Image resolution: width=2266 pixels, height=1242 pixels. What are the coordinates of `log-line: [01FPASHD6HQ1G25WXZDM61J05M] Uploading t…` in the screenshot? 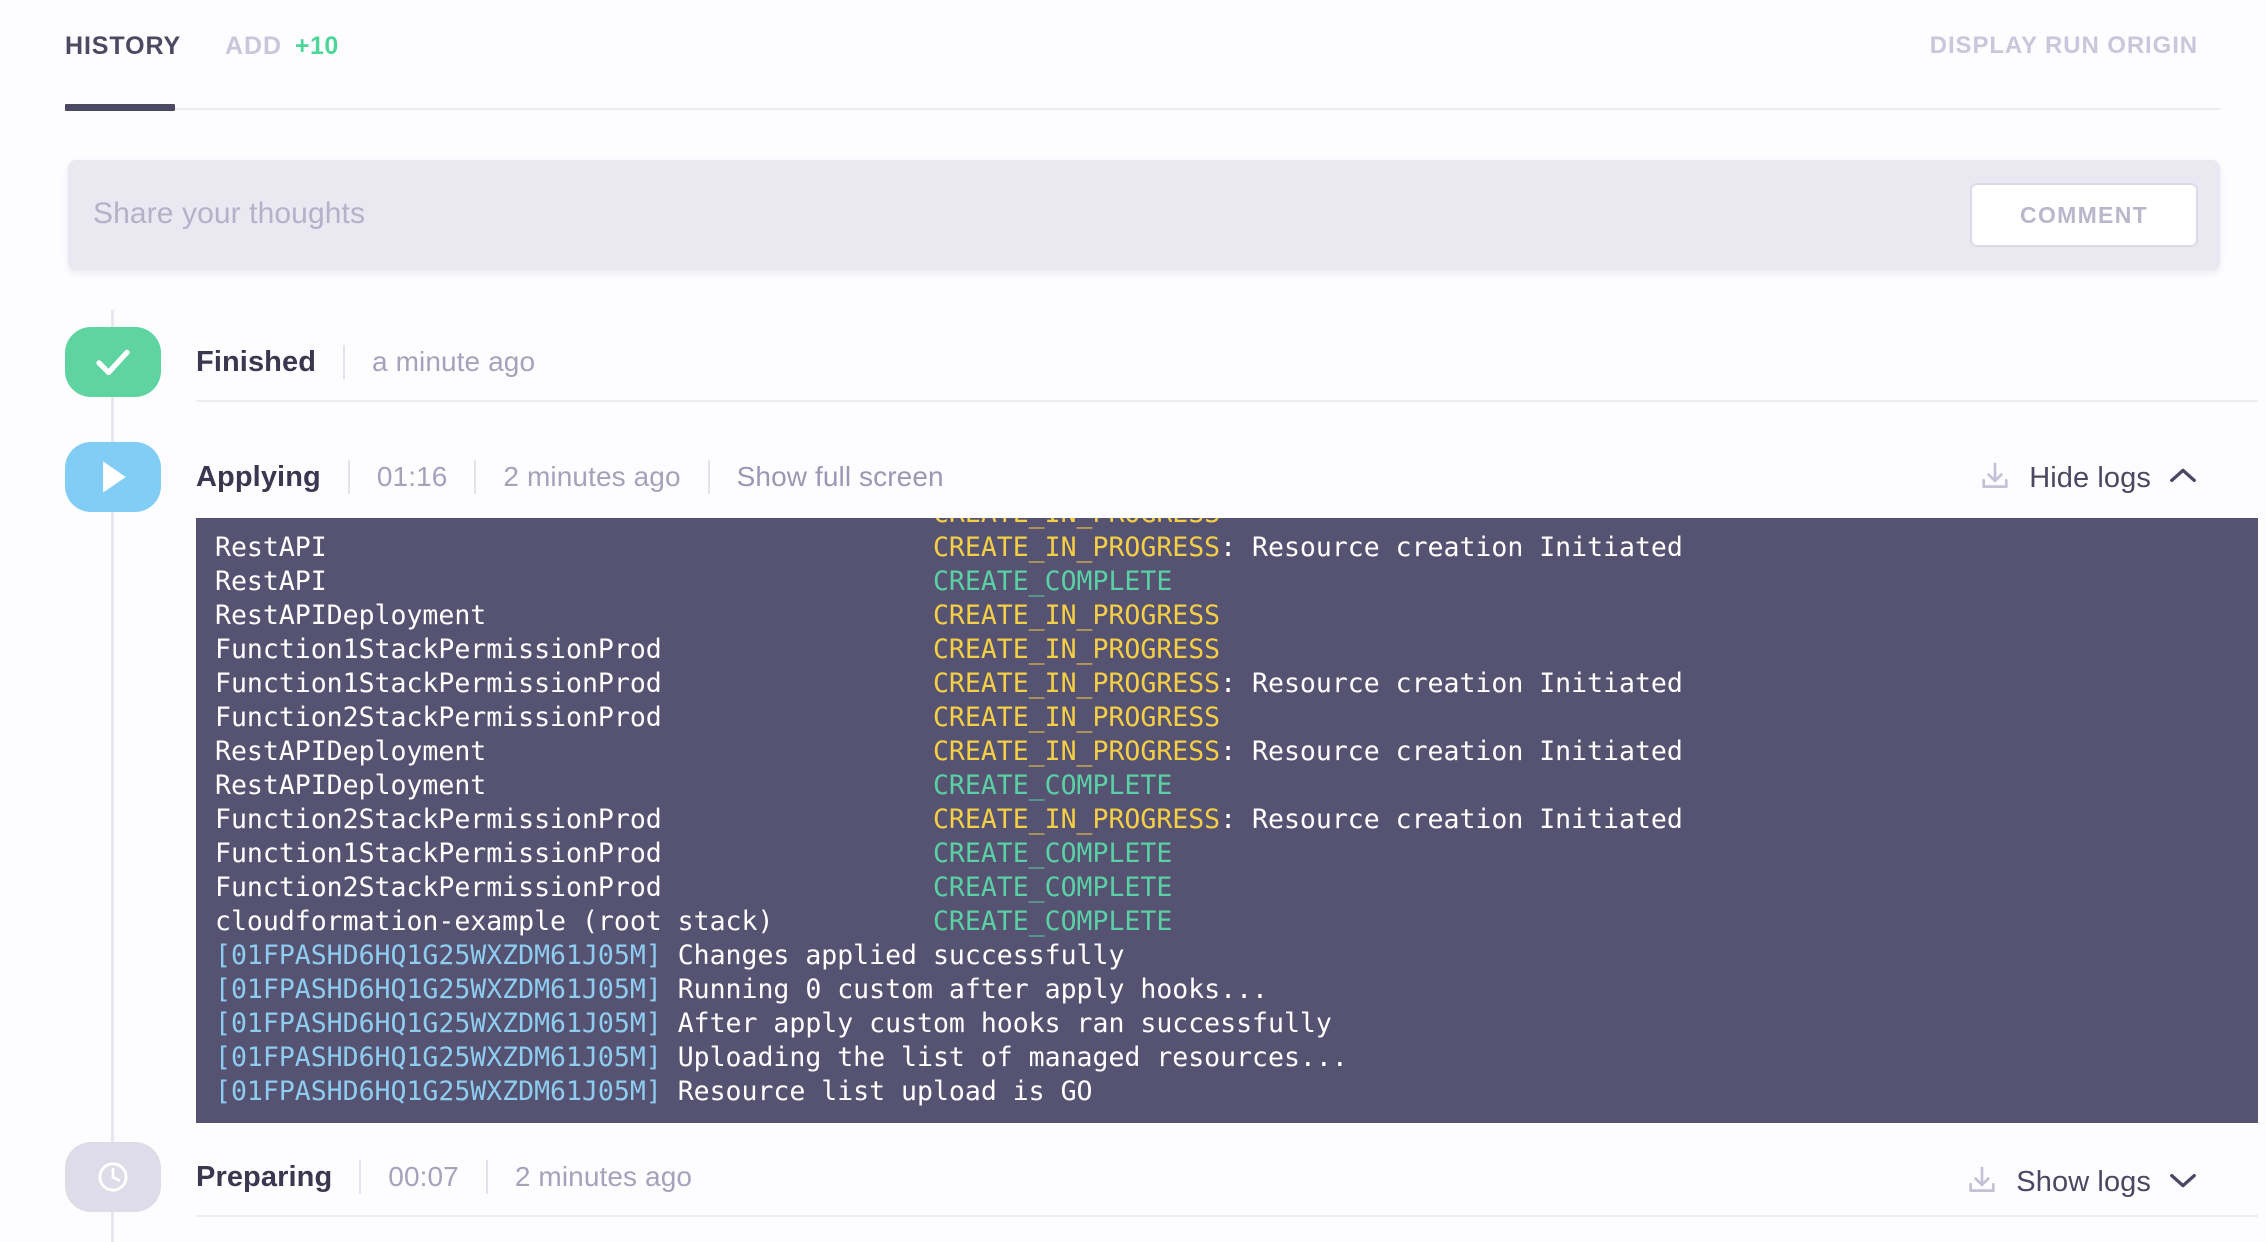 It's located at (1236, 1058).